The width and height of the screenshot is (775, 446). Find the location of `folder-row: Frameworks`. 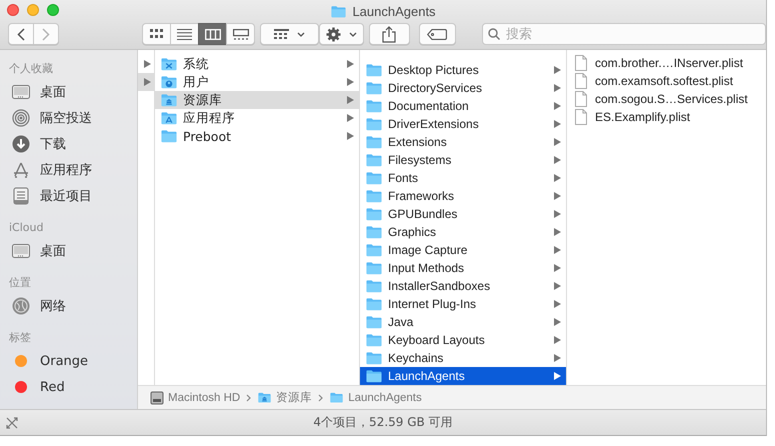

folder-row: Frameworks is located at coordinates (463, 196).